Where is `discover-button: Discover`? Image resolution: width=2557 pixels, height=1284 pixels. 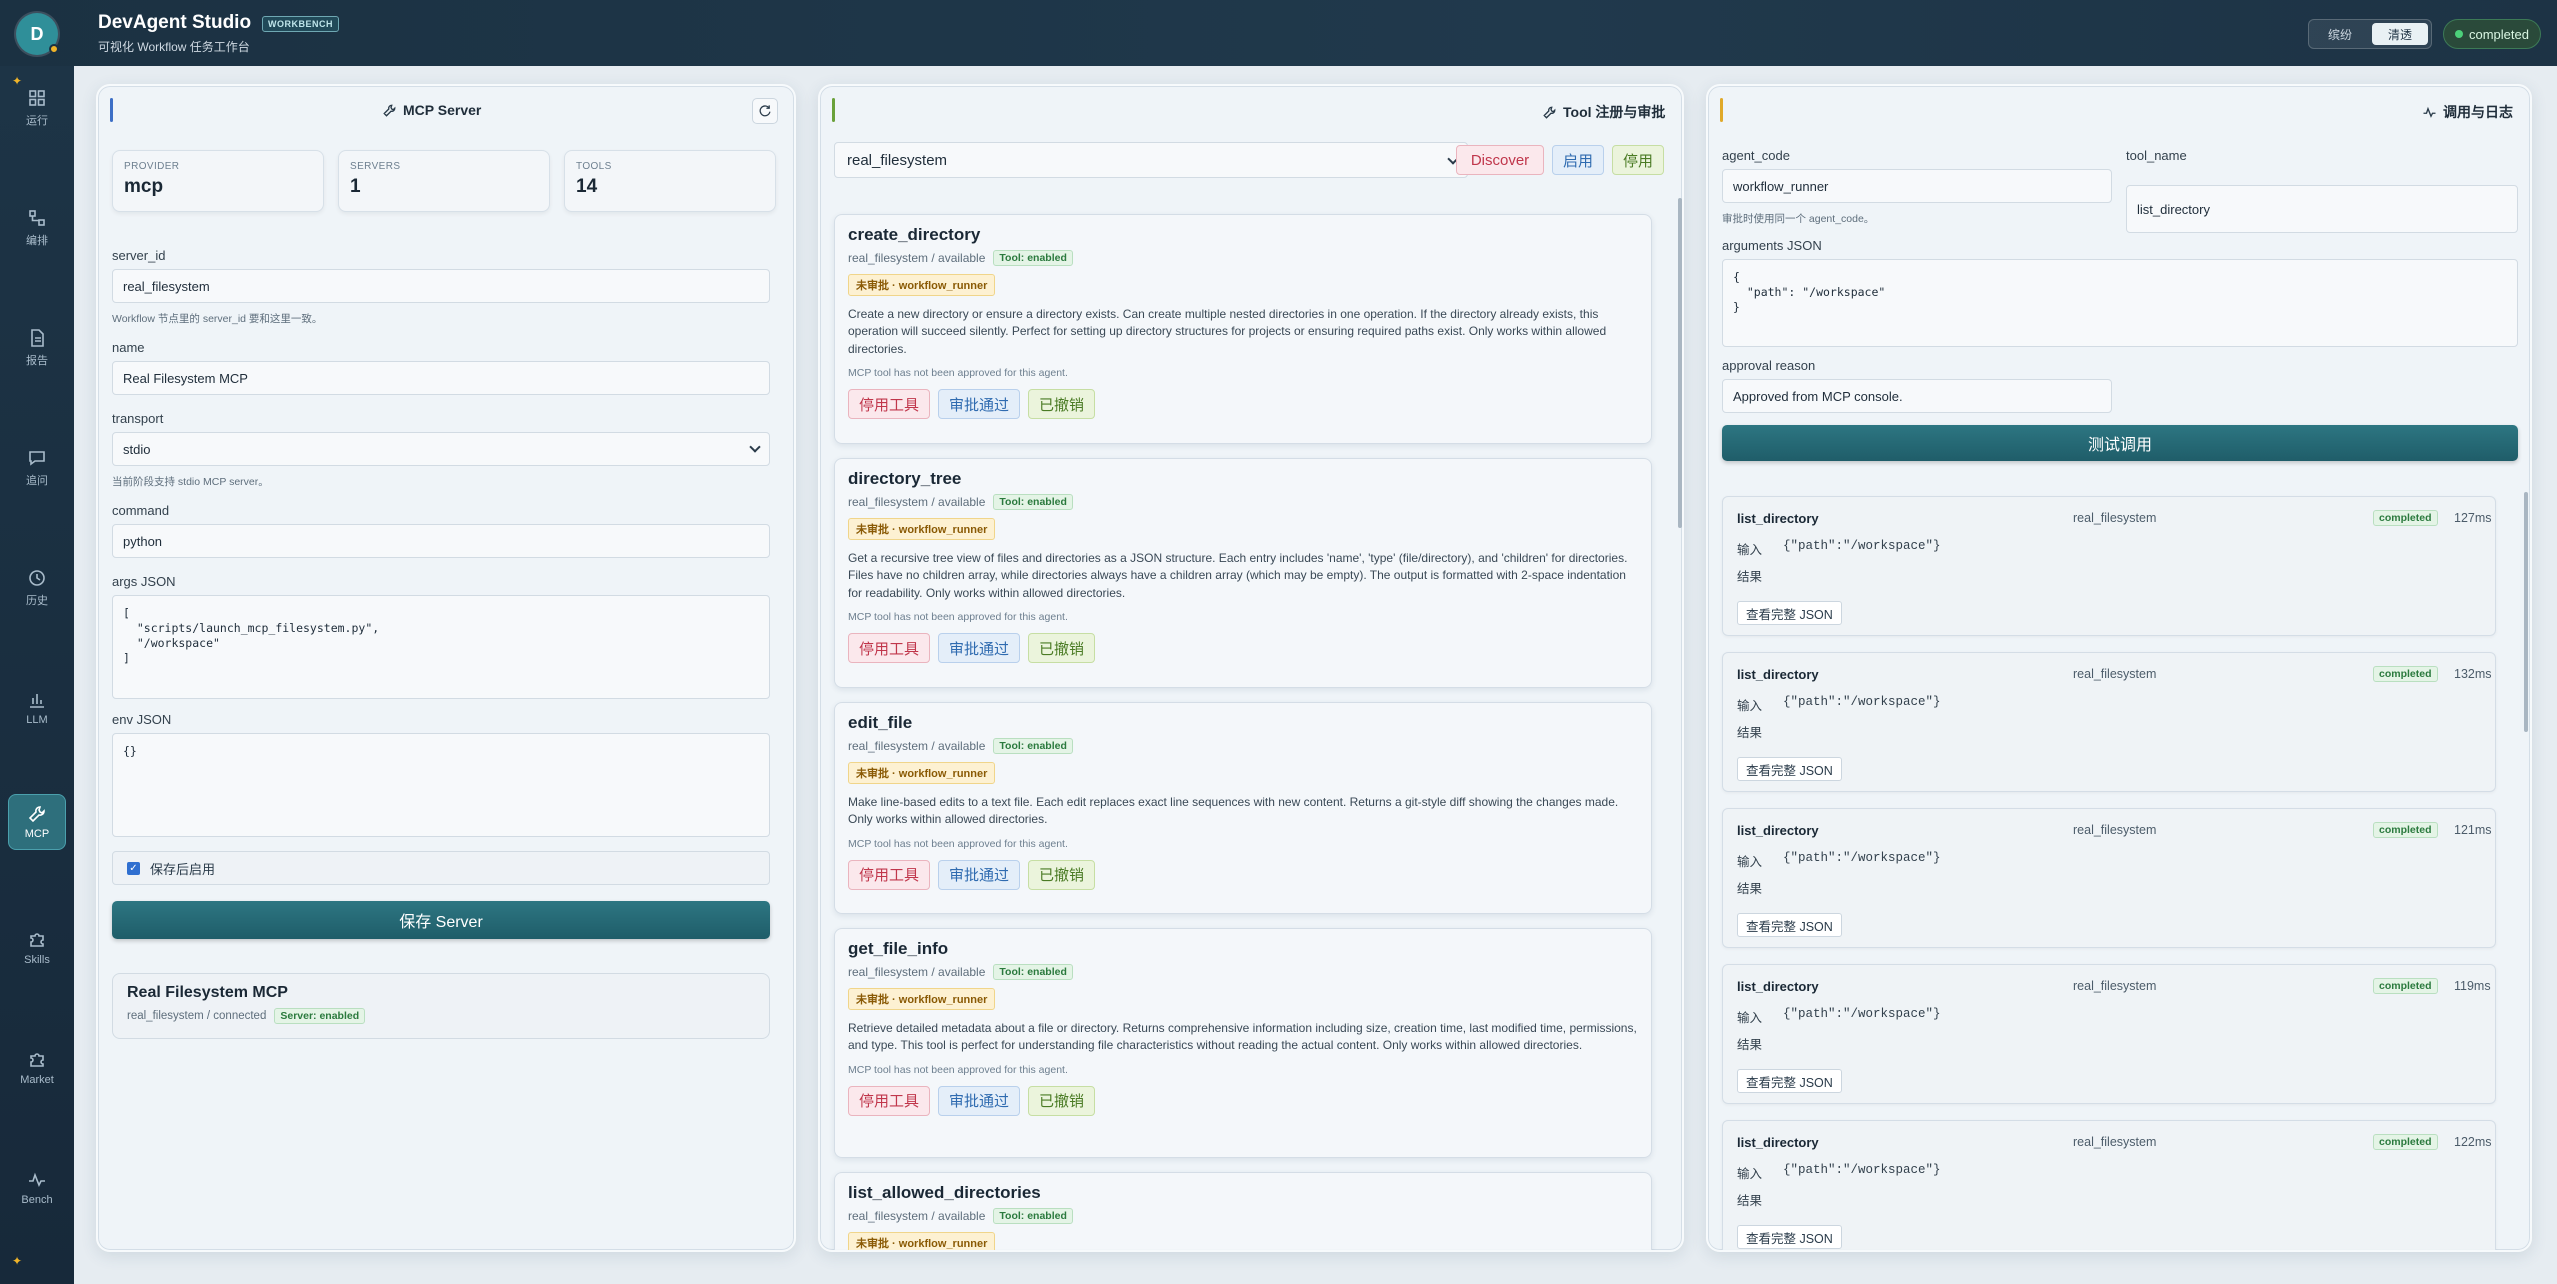
discover-button: Discover is located at coordinates (1500, 160).